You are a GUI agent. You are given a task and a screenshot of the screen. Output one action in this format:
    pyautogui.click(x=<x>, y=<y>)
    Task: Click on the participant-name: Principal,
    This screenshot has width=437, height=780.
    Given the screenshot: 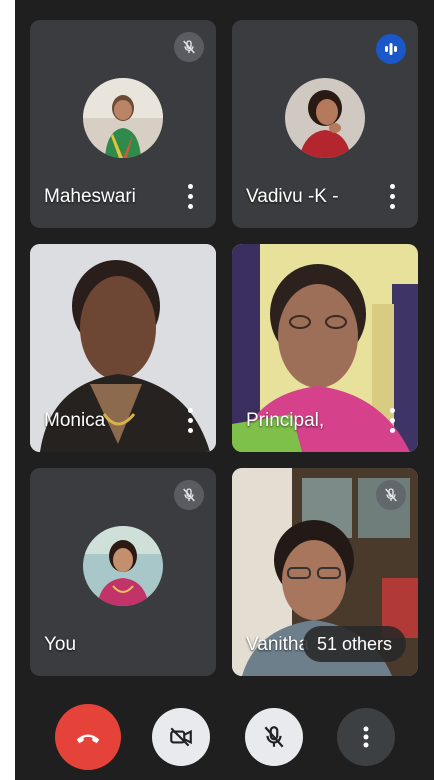 What is the action you would take?
    pyautogui.click(x=285, y=420)
    